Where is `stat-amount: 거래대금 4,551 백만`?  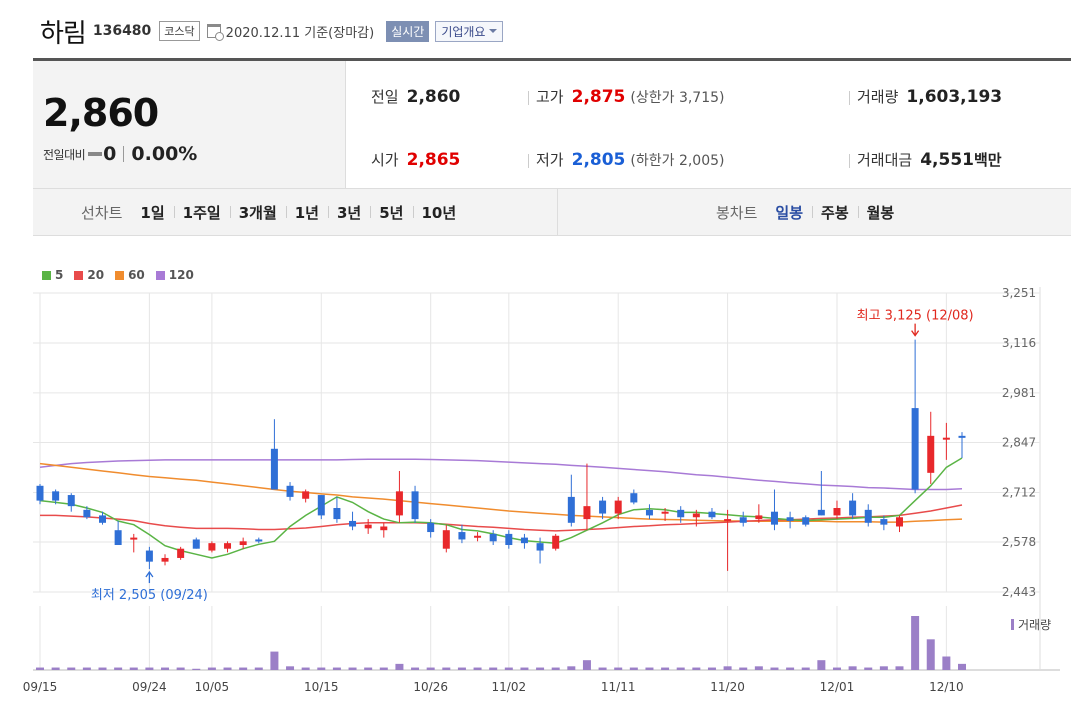
stat-amount: 거래대금 4,551 백만 is located at coordinates (929, 159).